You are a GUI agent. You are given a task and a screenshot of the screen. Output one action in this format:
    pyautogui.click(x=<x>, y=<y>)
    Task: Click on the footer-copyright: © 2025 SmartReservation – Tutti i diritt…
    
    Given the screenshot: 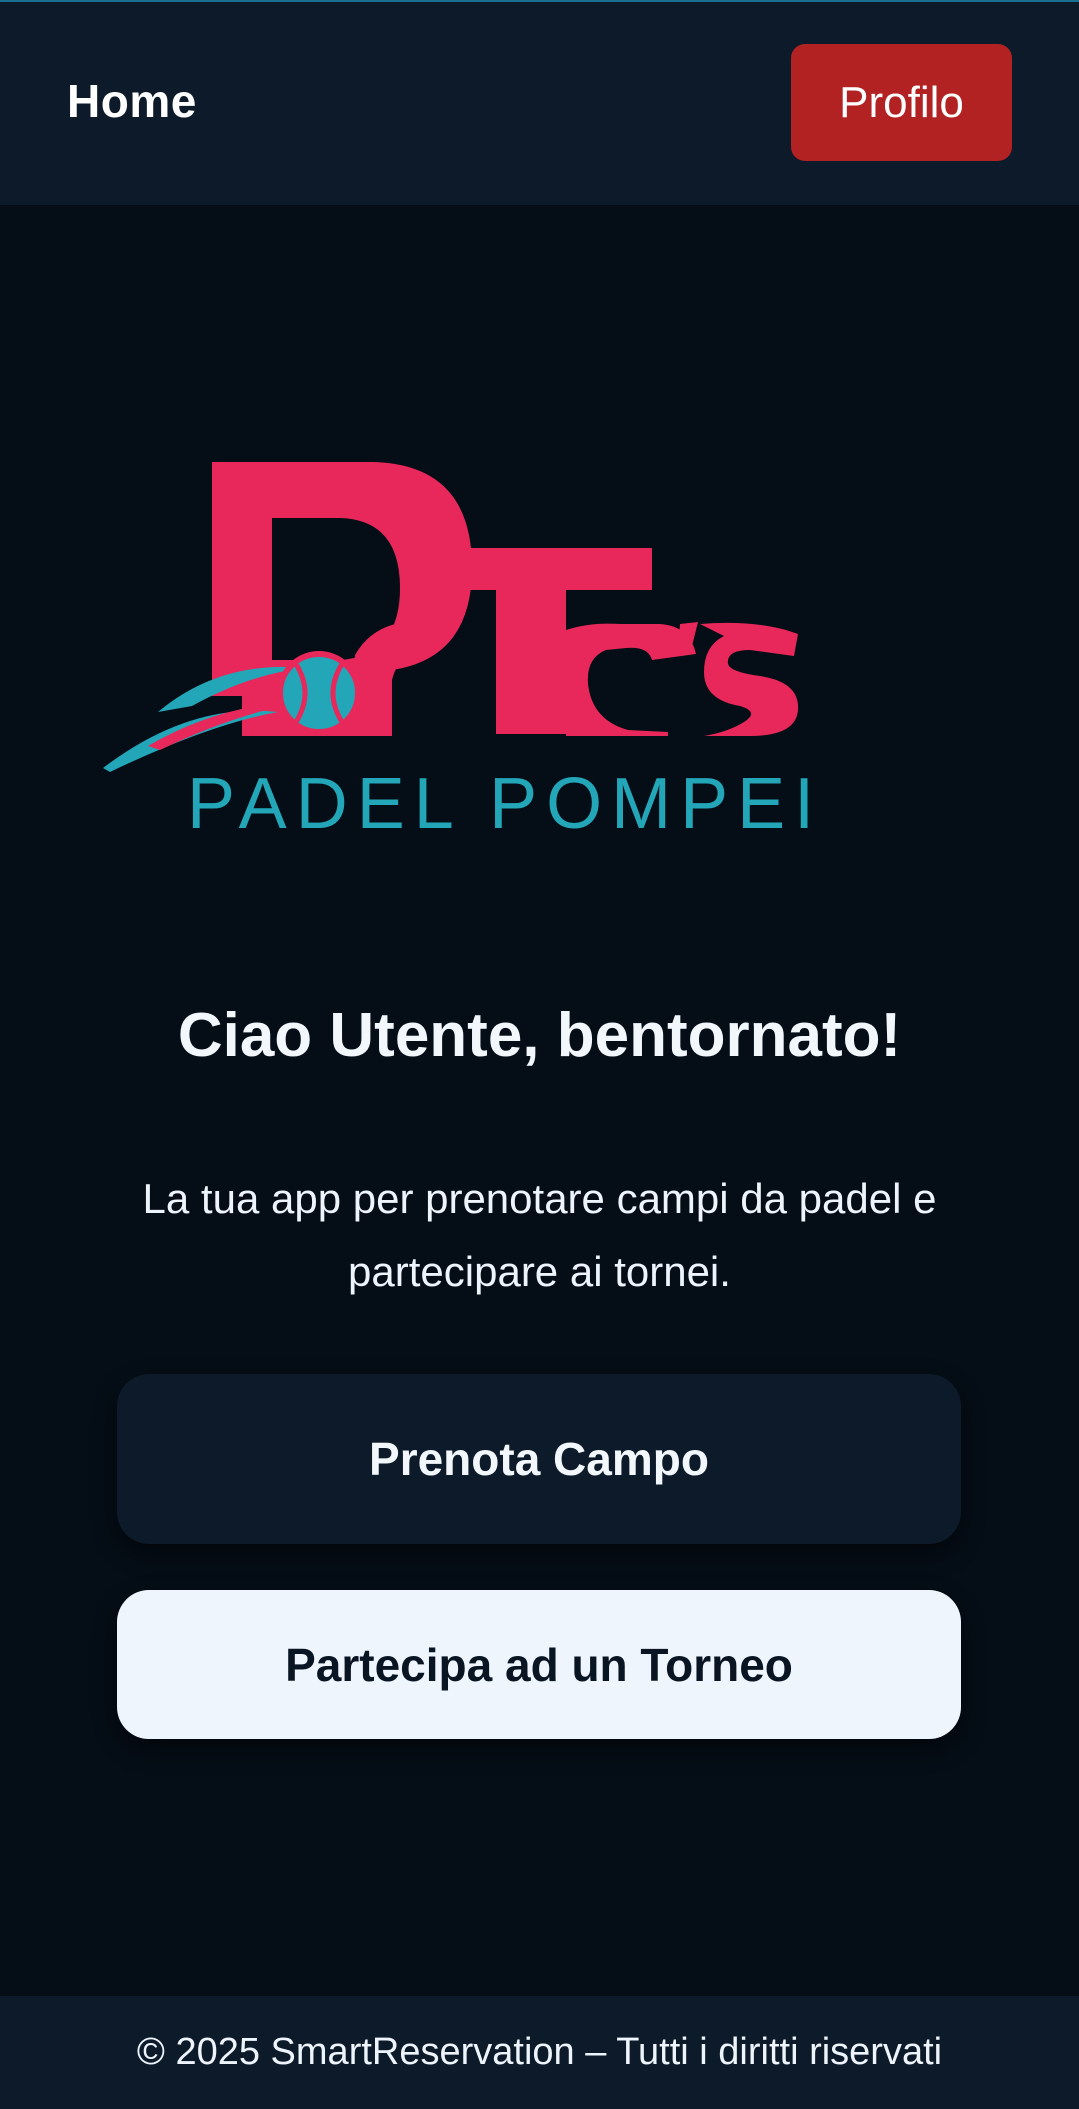 What is the action you would take?
    pyautogui.click(x=539, y=2052)
    